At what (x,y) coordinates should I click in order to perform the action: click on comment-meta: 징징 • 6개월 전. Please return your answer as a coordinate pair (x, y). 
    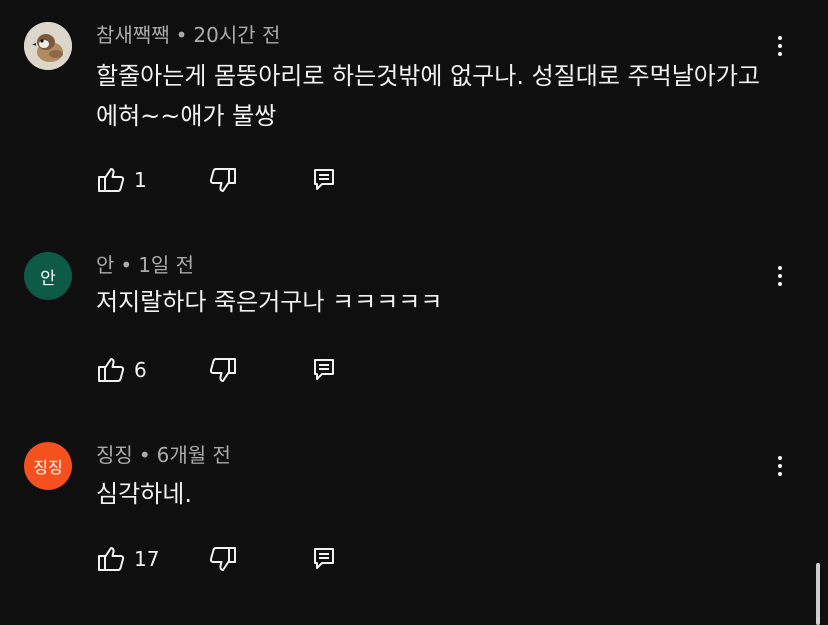
    Looking at the image, I should click on (163, 455).